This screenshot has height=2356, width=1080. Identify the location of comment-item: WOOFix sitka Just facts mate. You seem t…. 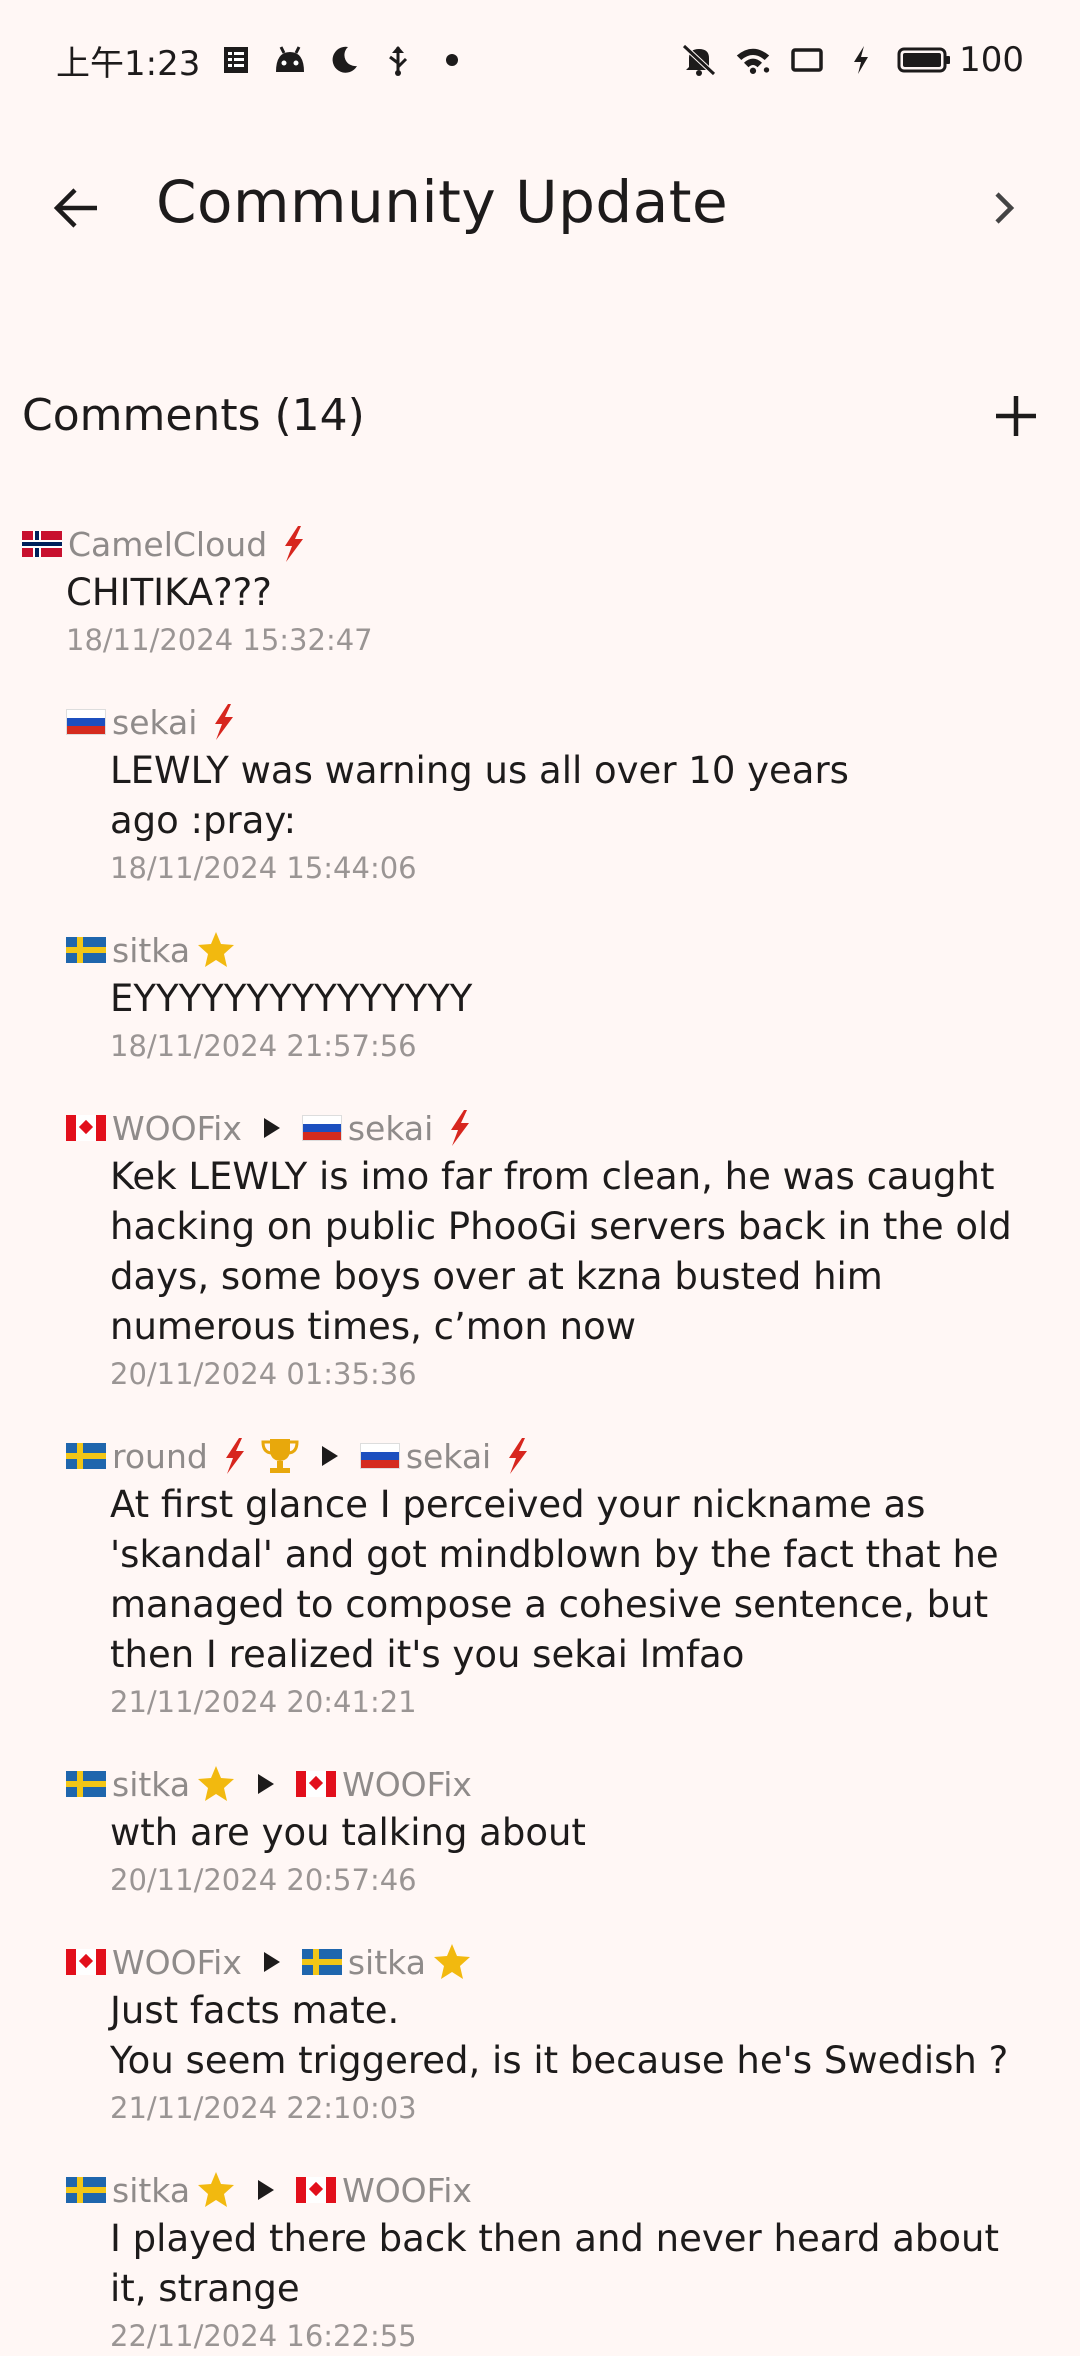
(546, 2033).